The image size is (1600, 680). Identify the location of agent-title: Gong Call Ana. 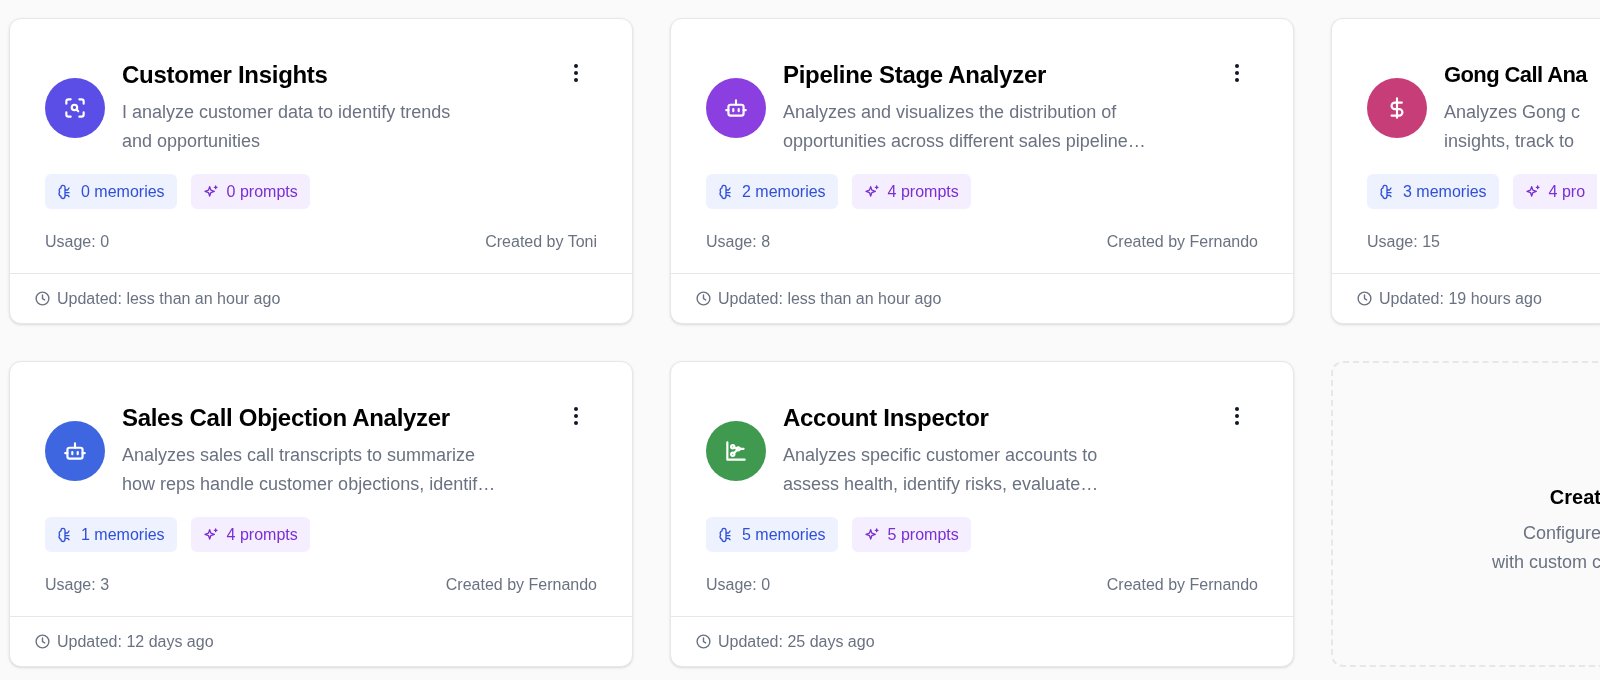
(1515, 75).